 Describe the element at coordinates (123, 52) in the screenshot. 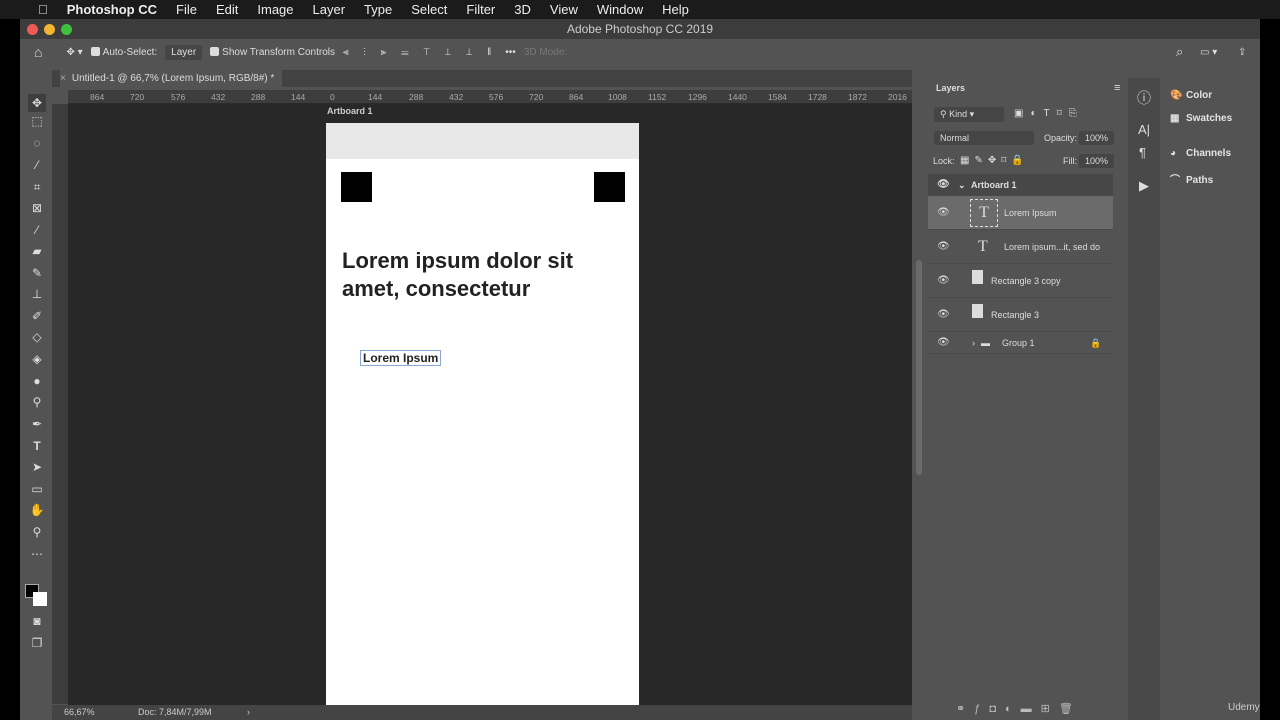

I see `auto-select-checkbox: Auto-Select:` at that location.